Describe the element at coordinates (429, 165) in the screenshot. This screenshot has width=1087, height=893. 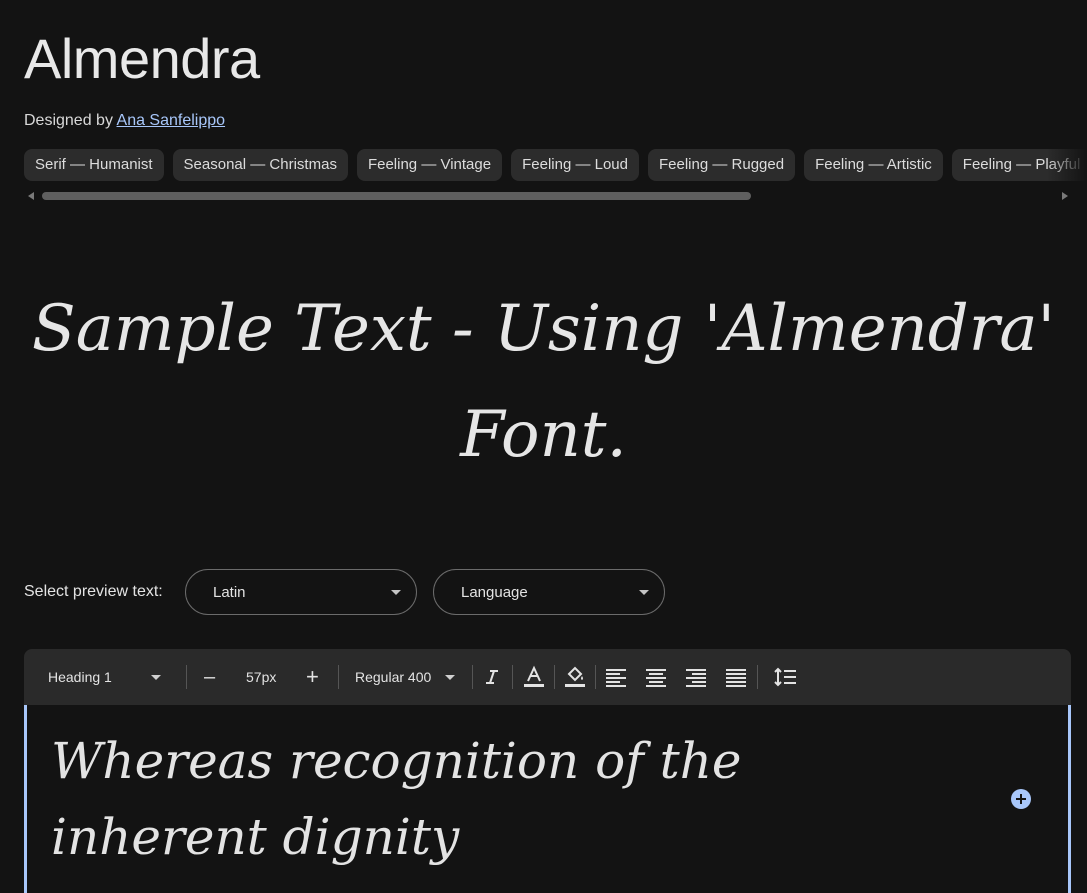
I see `tag-chip: Feeling — Vintage` at that location.